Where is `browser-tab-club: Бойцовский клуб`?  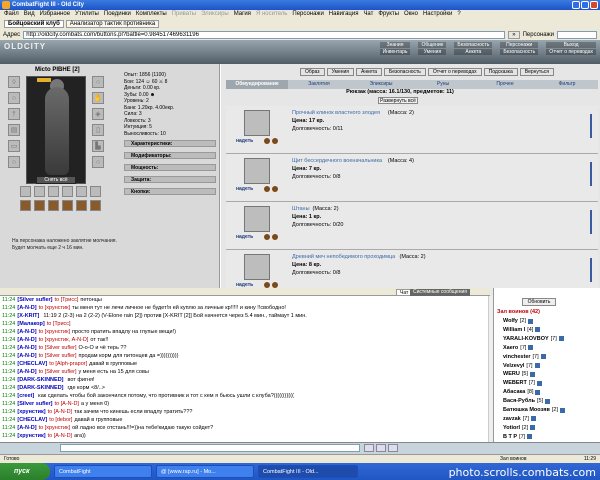 browser-tab-club: Бойцовский клуб is located at coordinates (34, 24).